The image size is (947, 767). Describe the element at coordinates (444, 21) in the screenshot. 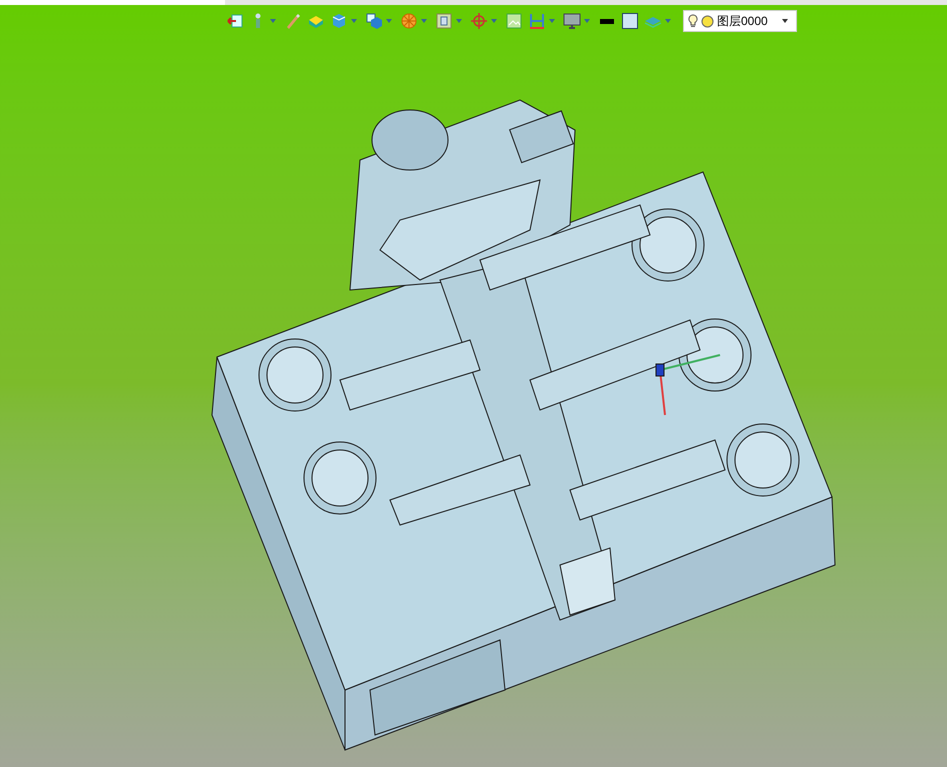

I see `frame-icon` at that location.